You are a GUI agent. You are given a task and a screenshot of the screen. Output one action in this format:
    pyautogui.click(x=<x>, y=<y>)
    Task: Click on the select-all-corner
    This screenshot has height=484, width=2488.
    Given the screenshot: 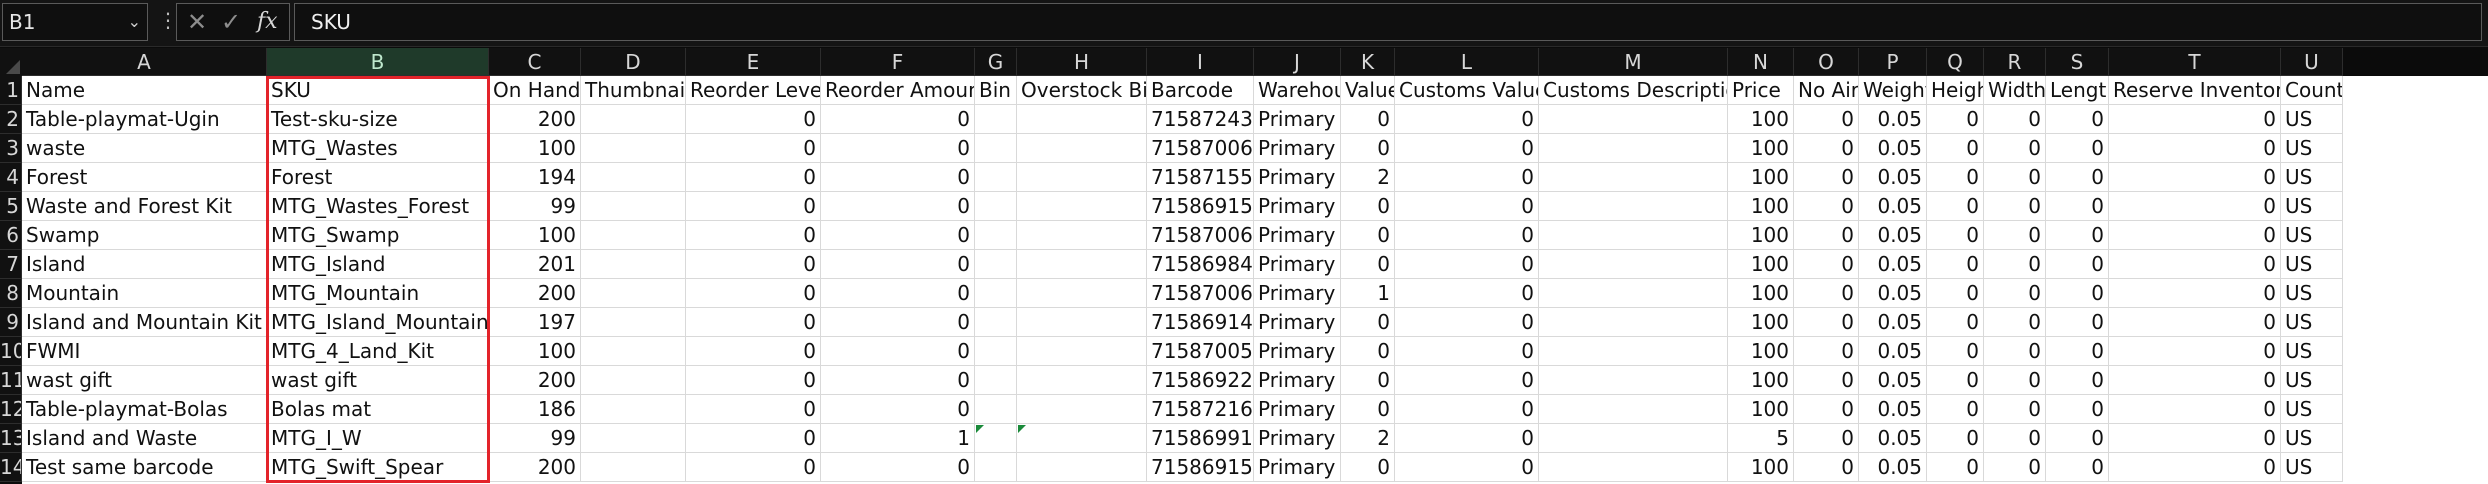 What is the action you would take?
    pyautogui.click(x=11, y=62)
    